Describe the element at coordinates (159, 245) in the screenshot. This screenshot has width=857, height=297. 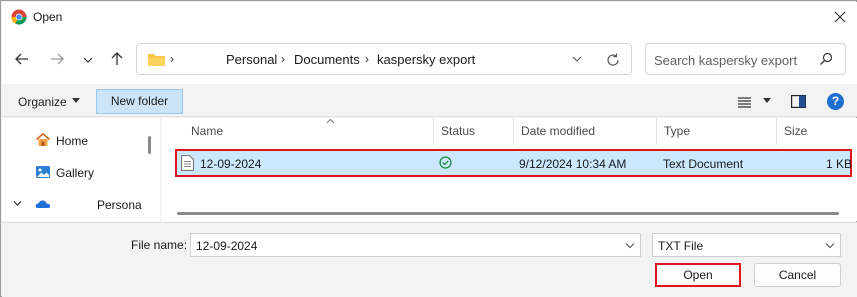
I see `file-name-label: File name:` at that location.